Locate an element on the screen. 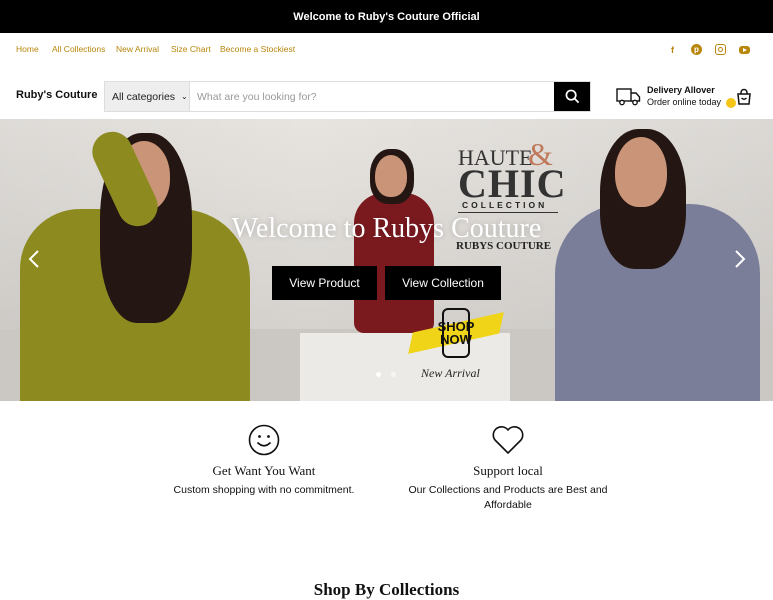 The height and width of the screenshot is (600, 773). section-heading: Shop By Collections is located at coordinates (386, 589).